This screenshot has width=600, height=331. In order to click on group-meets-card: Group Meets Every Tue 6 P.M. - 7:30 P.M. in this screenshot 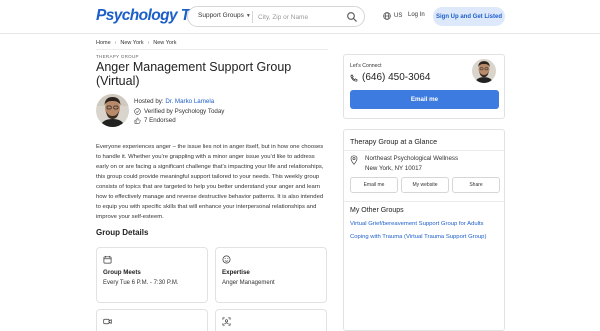, I will do `click(152, 275)`.